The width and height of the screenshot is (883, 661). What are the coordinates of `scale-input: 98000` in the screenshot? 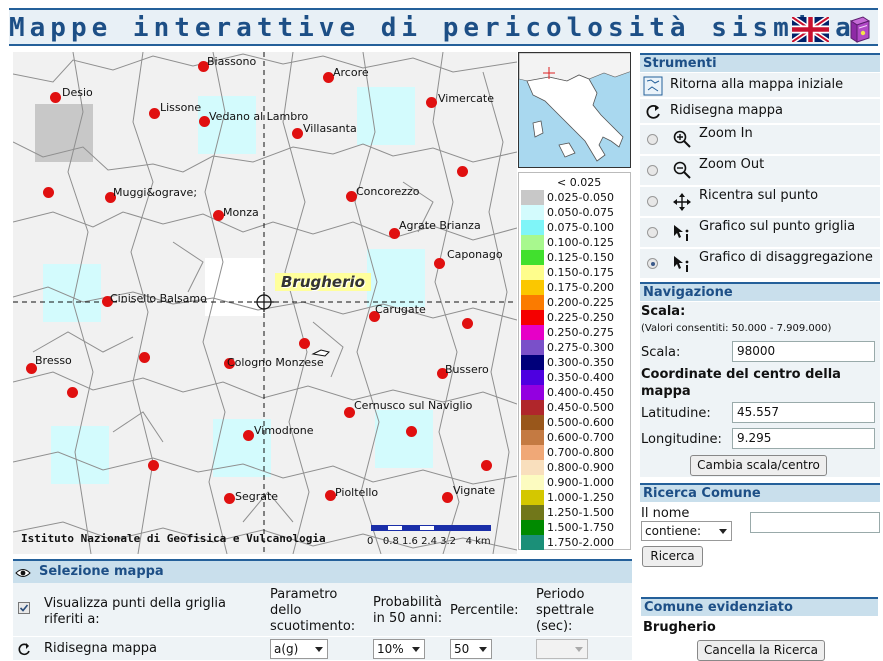 It's located at (803, 351).